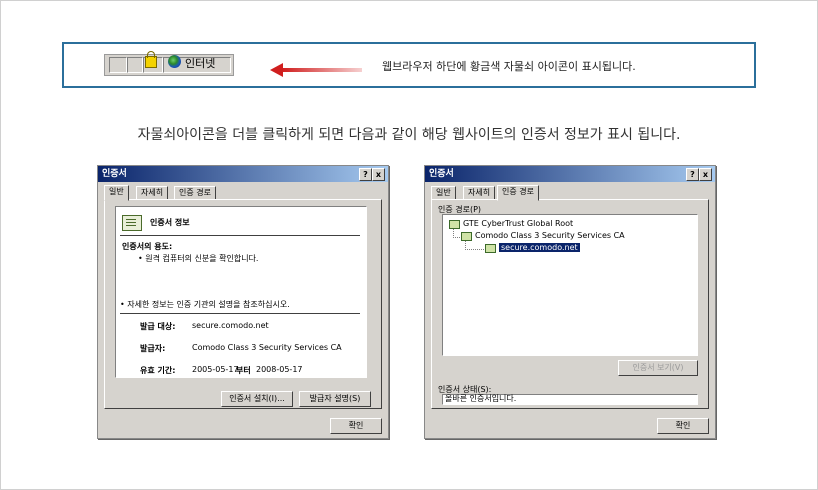 The width and height of the screenshot is (818, 490). Describe the element at coordinates (200, 63) in the screenshot. I see `internet-zone-label: 인터넷` at that location.